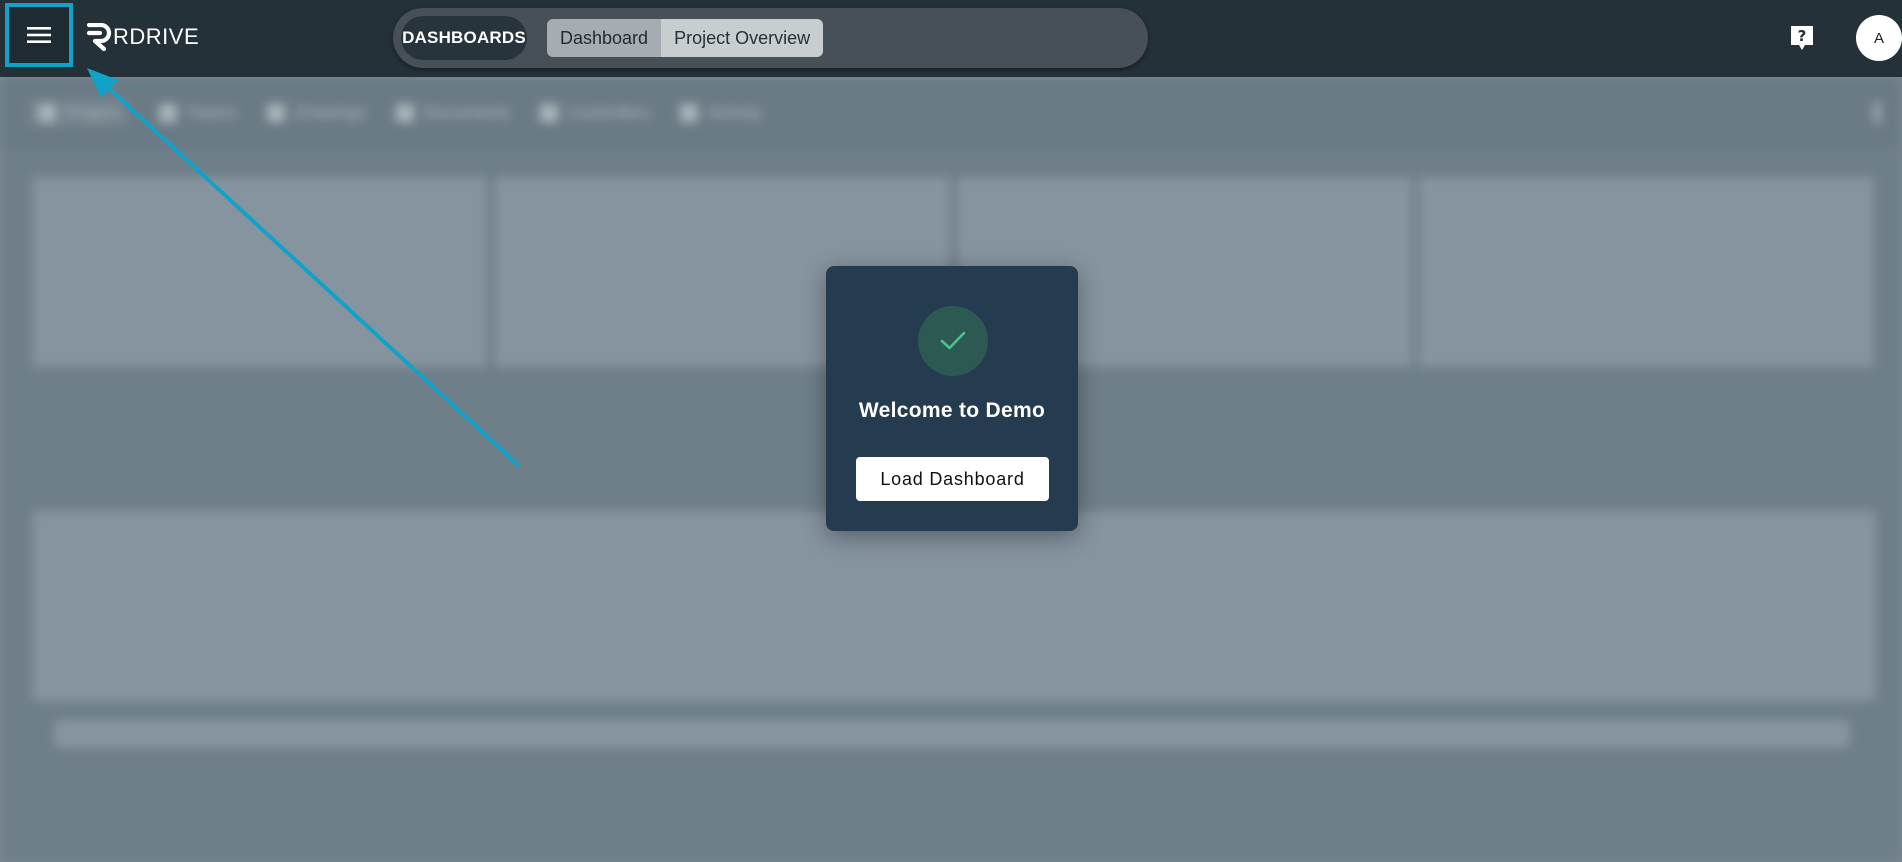  I want to click on subnav-label: Drawings, so click(330, 112).